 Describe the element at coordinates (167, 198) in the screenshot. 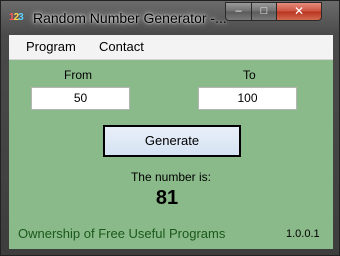

I see `result-value: 81` at that location.